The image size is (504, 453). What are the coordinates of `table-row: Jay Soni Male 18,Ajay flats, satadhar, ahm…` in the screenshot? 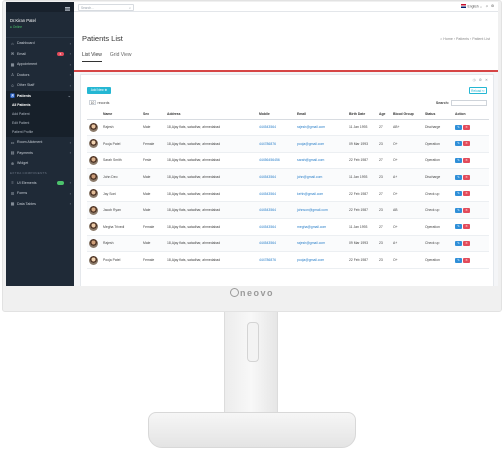 It's located at (288, 194).